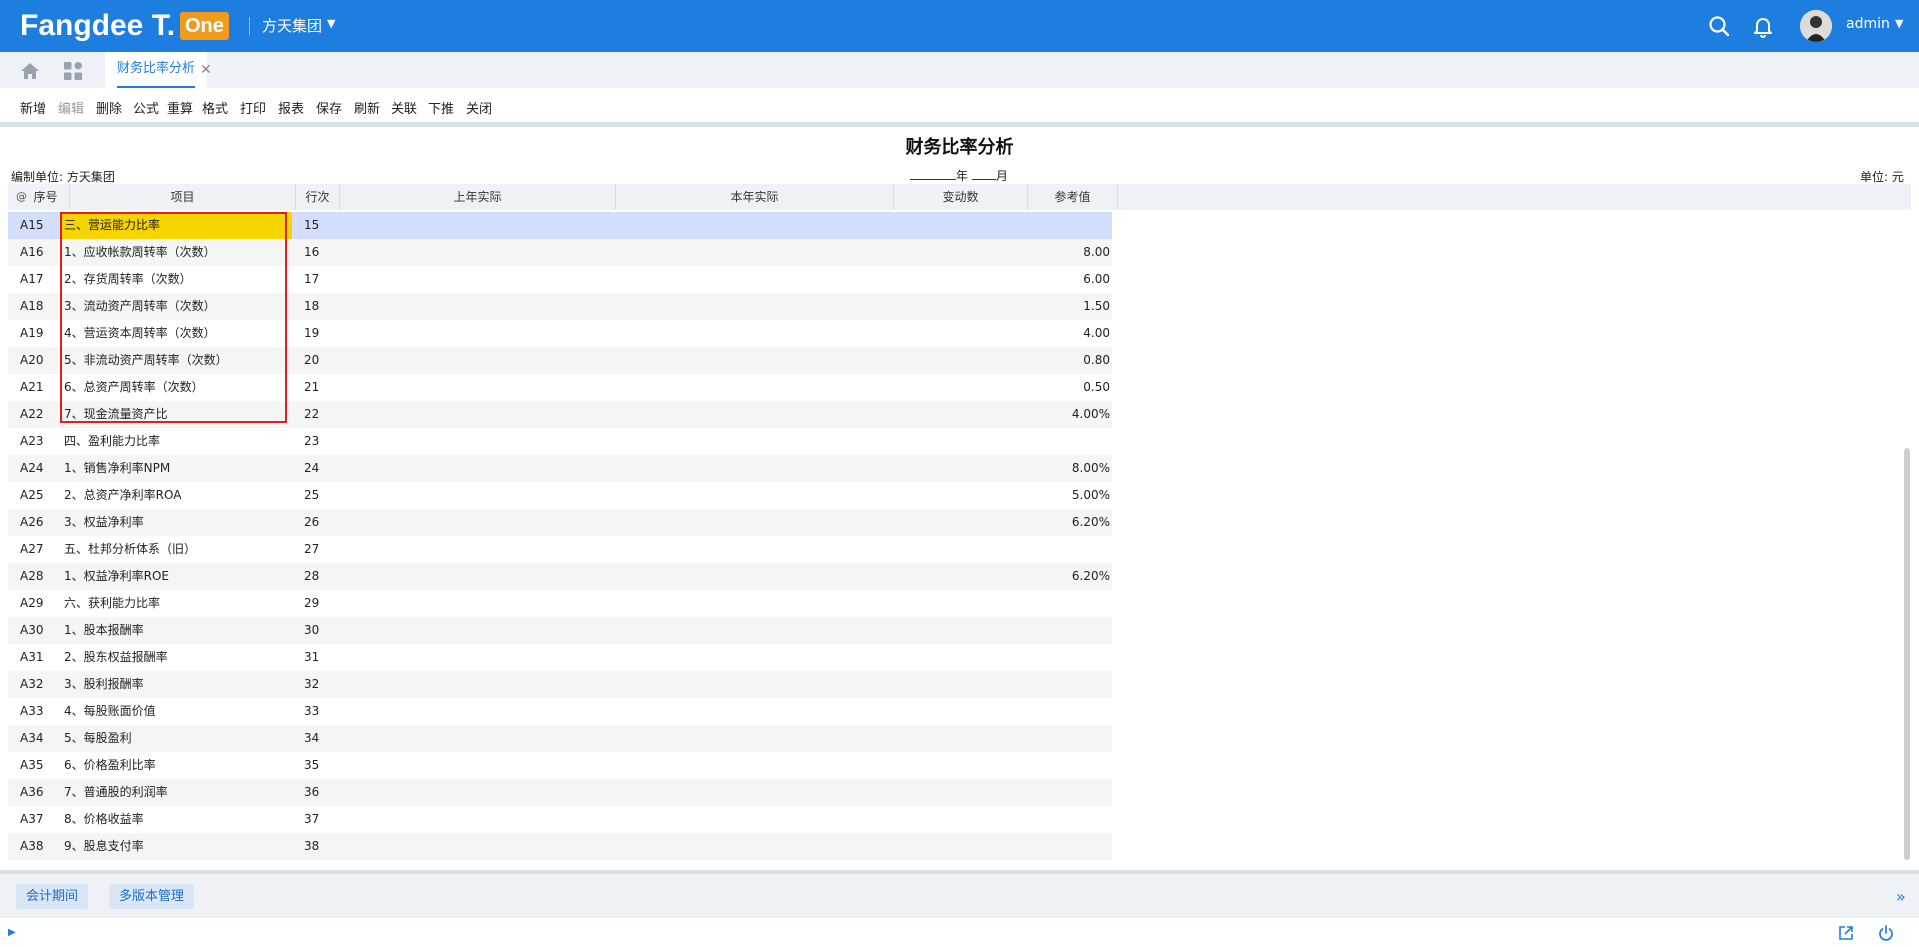 This screenshot has width=1919, height=947. What do you see at coordinates (560, 711) in the screenshot?
I see `table-row: A33 4、每股账面价值 33` at bounding box center [560, 711].